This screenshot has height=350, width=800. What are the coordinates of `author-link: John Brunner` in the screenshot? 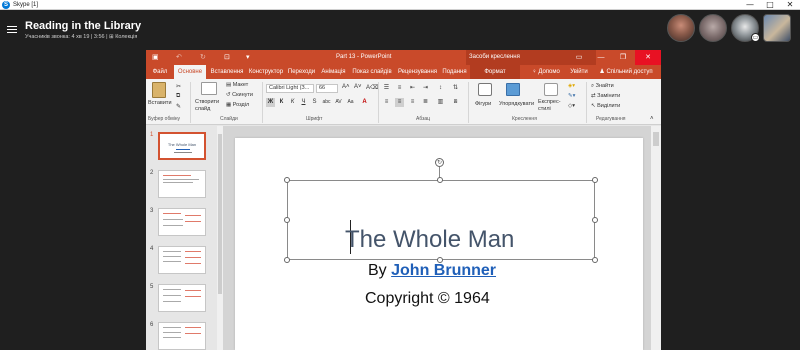 It's located at (443, 270).